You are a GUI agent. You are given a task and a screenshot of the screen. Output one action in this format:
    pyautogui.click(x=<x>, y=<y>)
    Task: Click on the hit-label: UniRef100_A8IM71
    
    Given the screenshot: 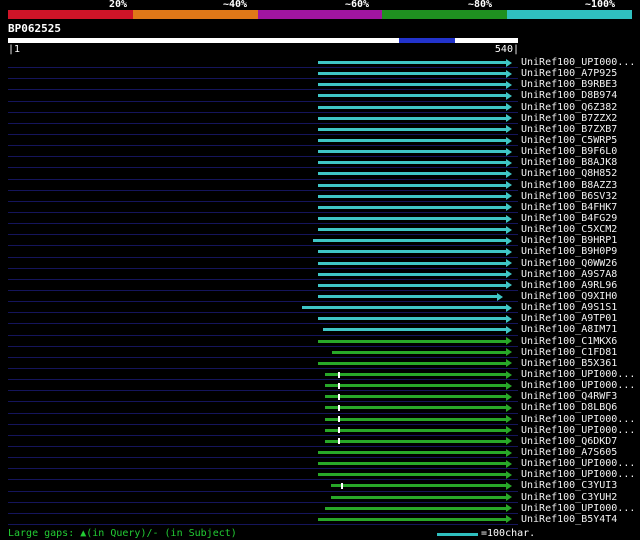 What is the action you would take?
    pyautogui.click(x=569, y=329)
    